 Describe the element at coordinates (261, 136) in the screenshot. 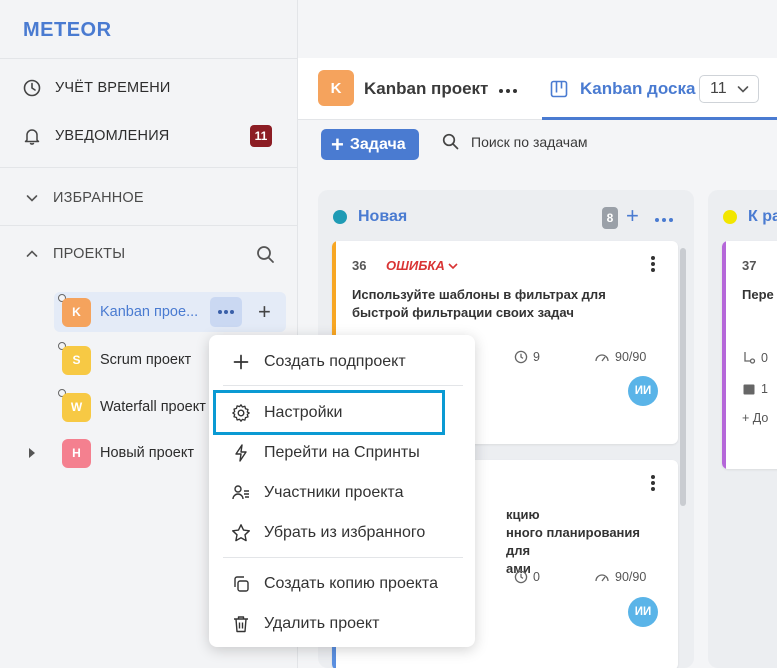

I see `notifications-count-badge: 11` at that location.